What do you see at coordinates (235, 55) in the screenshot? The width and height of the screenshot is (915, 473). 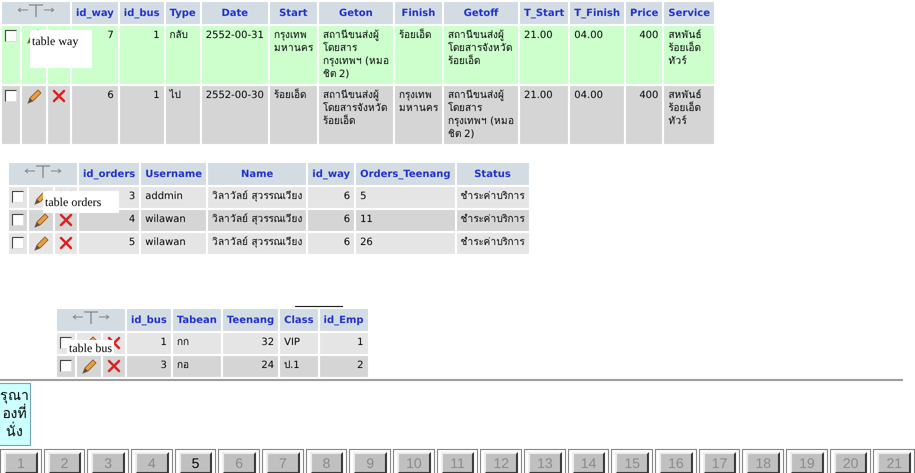 I see `table-cell: 2552-00-31` at bounding box center [235, 55].